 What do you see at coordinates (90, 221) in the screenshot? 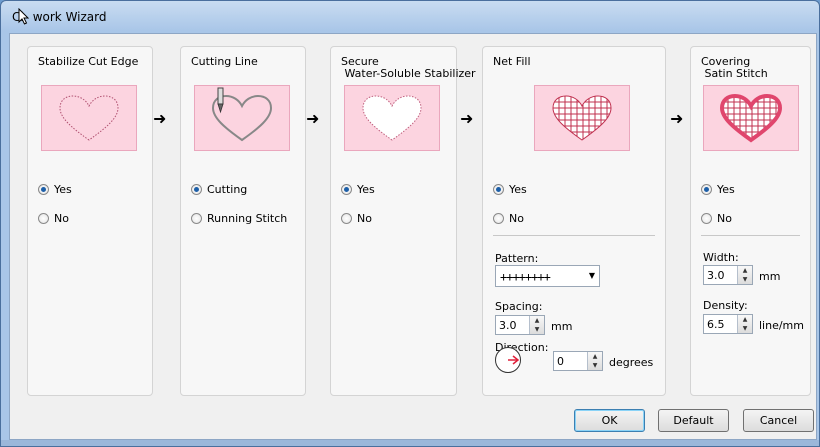
I see `panel-stabilize-cut-edge: Stabilize Cut Edge Yes No` at bounding box center [90, 221].